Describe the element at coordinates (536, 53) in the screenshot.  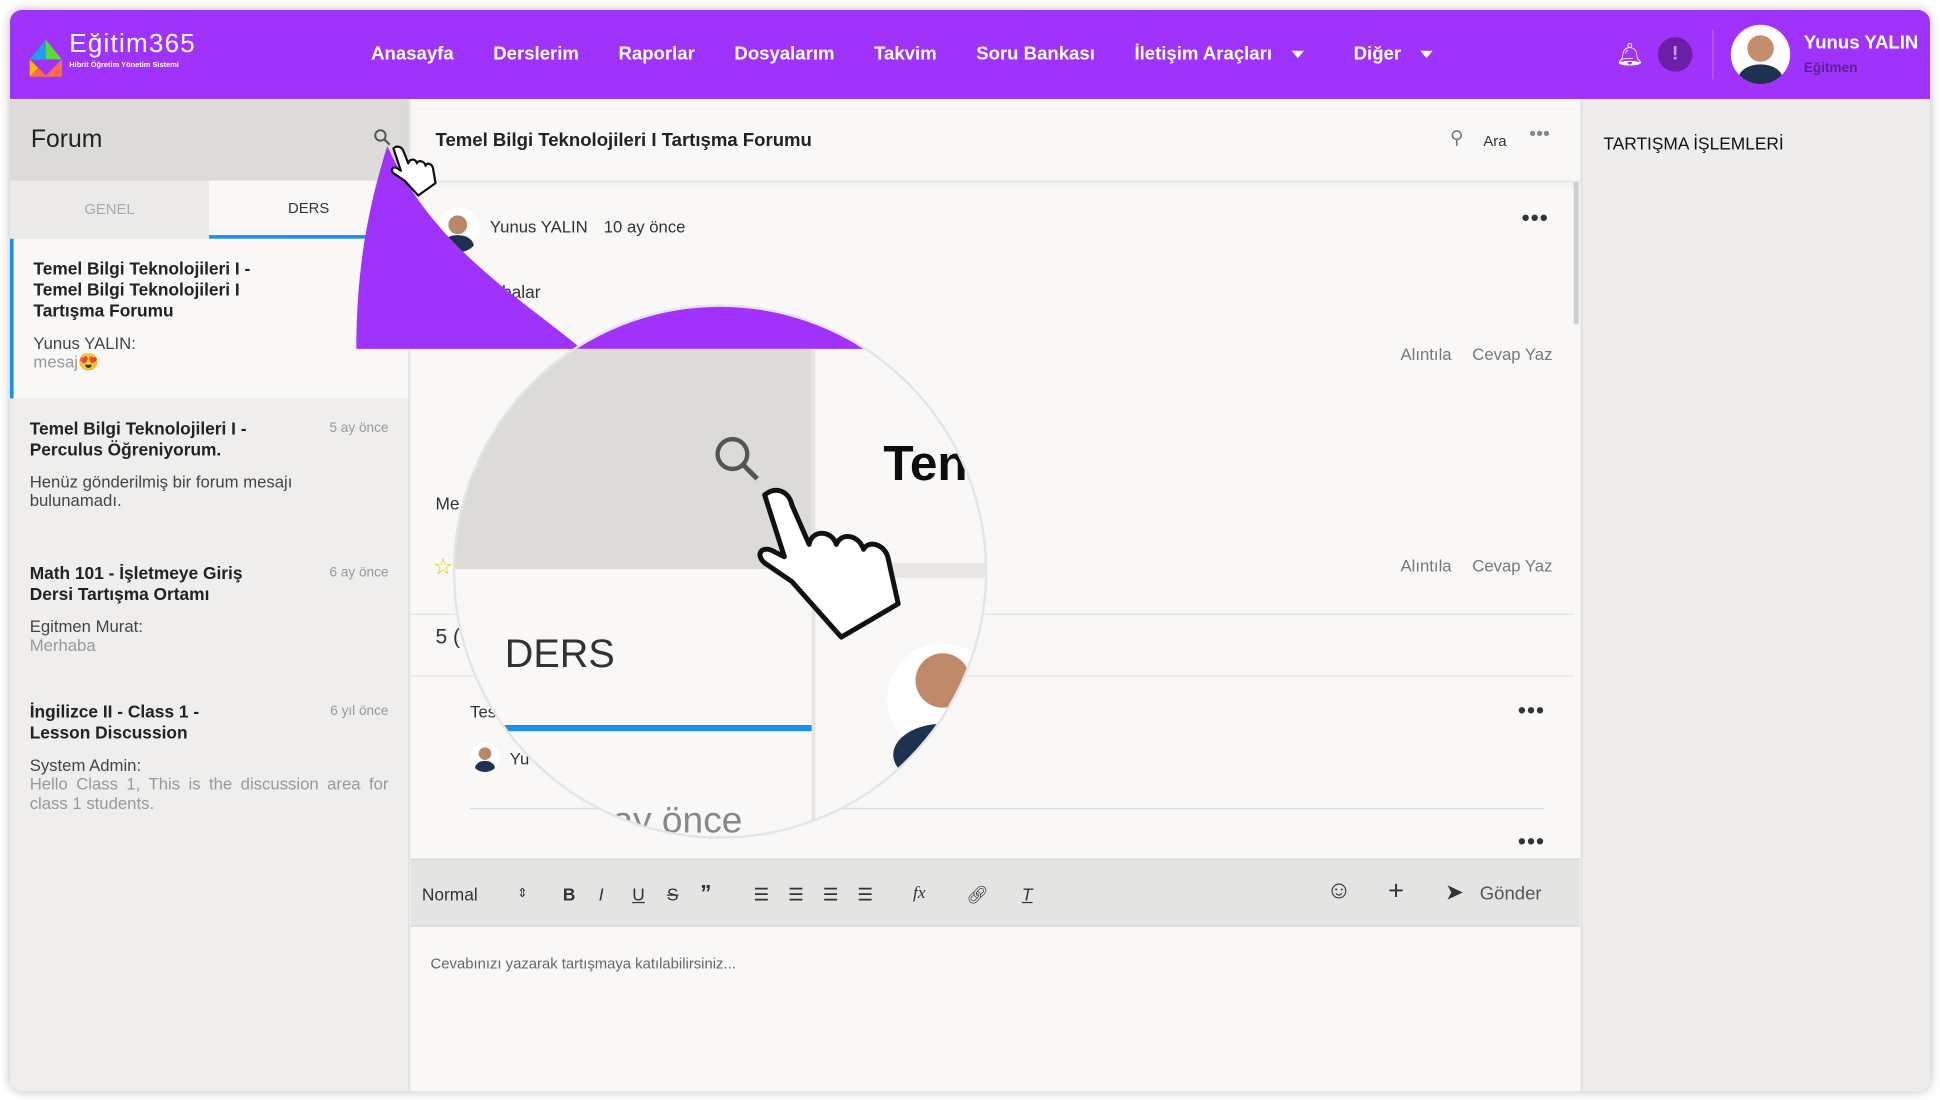
I see `nav-derslerim: Derslerim` at that location.